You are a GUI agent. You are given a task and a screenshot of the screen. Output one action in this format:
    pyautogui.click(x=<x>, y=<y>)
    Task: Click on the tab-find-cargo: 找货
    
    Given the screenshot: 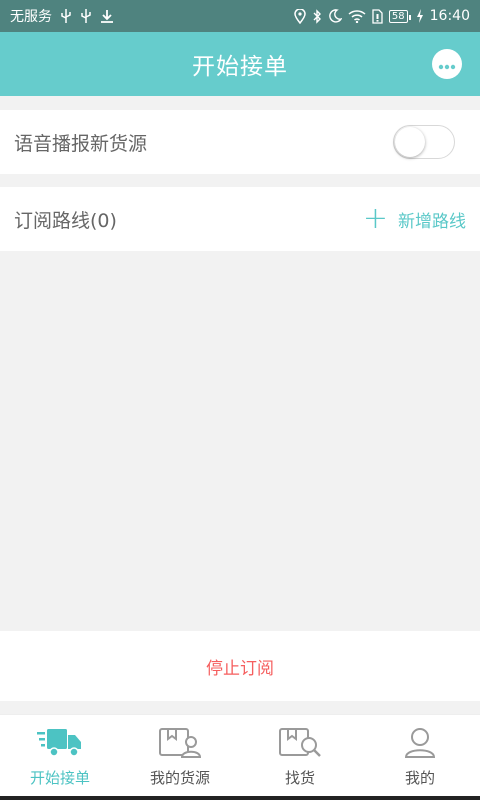 What is the action you would take?
    pyautogui.click(x=300, y=757)
    